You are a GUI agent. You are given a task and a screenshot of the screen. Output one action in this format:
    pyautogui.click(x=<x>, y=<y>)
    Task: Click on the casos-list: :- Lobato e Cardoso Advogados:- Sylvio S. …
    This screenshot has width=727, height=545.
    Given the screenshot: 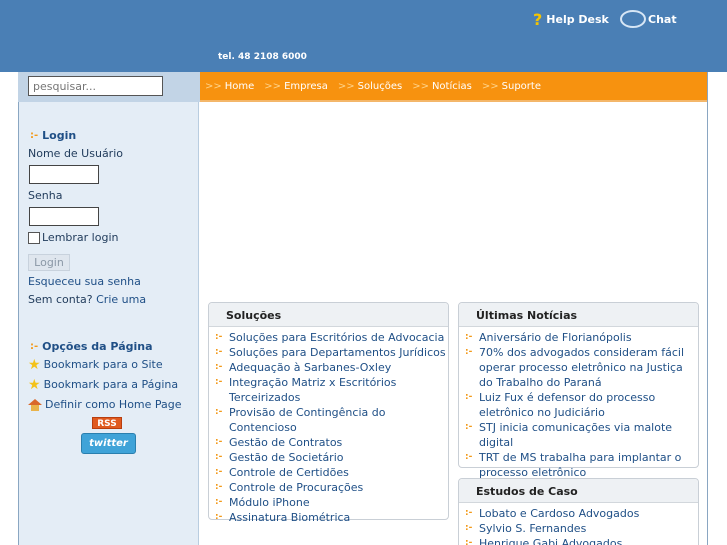 What is the action you would take?
    pyautogui.click(x=578, y=524)
    